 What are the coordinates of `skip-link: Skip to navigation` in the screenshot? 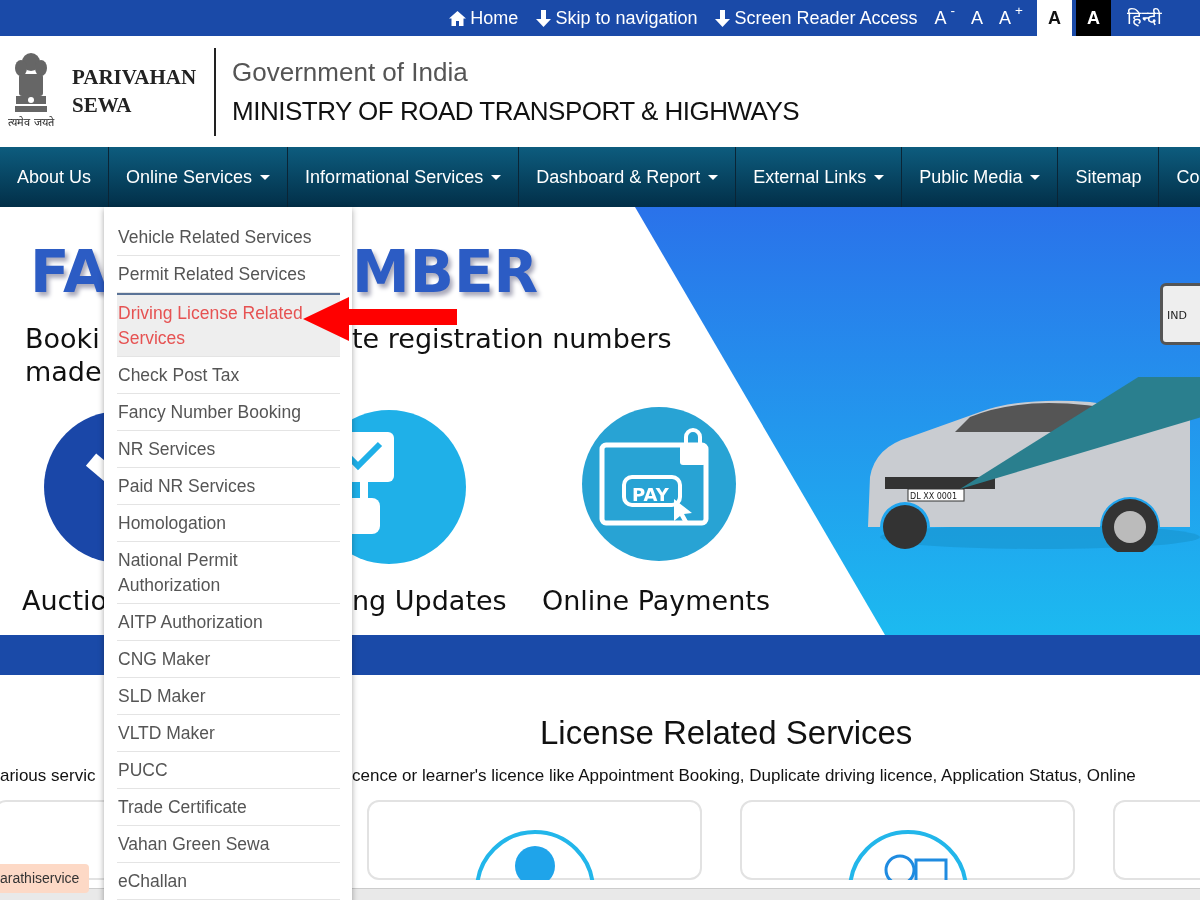 It's located at (617, 18).